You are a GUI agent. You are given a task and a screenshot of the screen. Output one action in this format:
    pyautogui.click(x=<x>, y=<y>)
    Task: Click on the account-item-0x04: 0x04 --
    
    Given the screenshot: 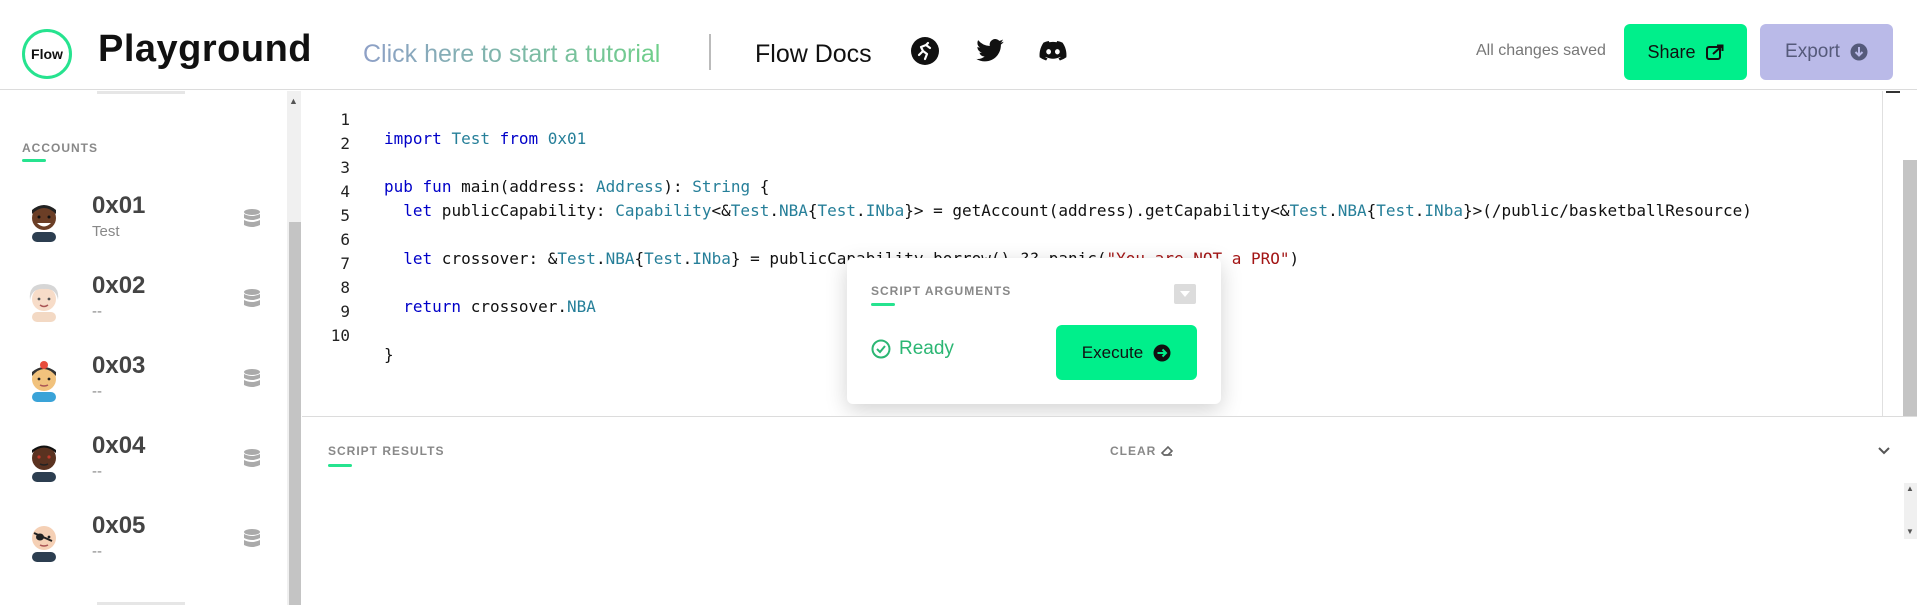 What is the action you would take?
    pyautogui.click(x=143, y=460)
    